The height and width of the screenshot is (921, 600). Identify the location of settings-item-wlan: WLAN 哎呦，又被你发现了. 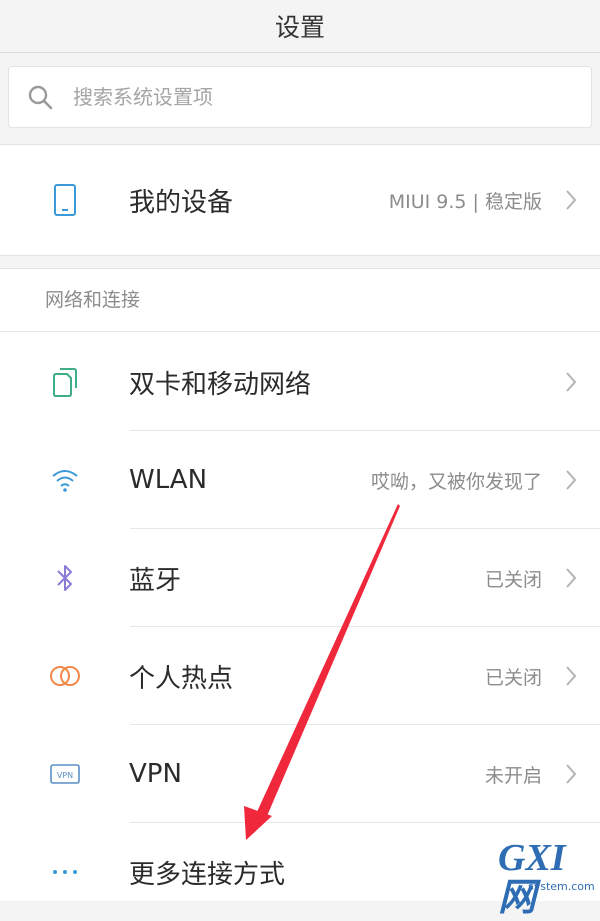
(300, 480).